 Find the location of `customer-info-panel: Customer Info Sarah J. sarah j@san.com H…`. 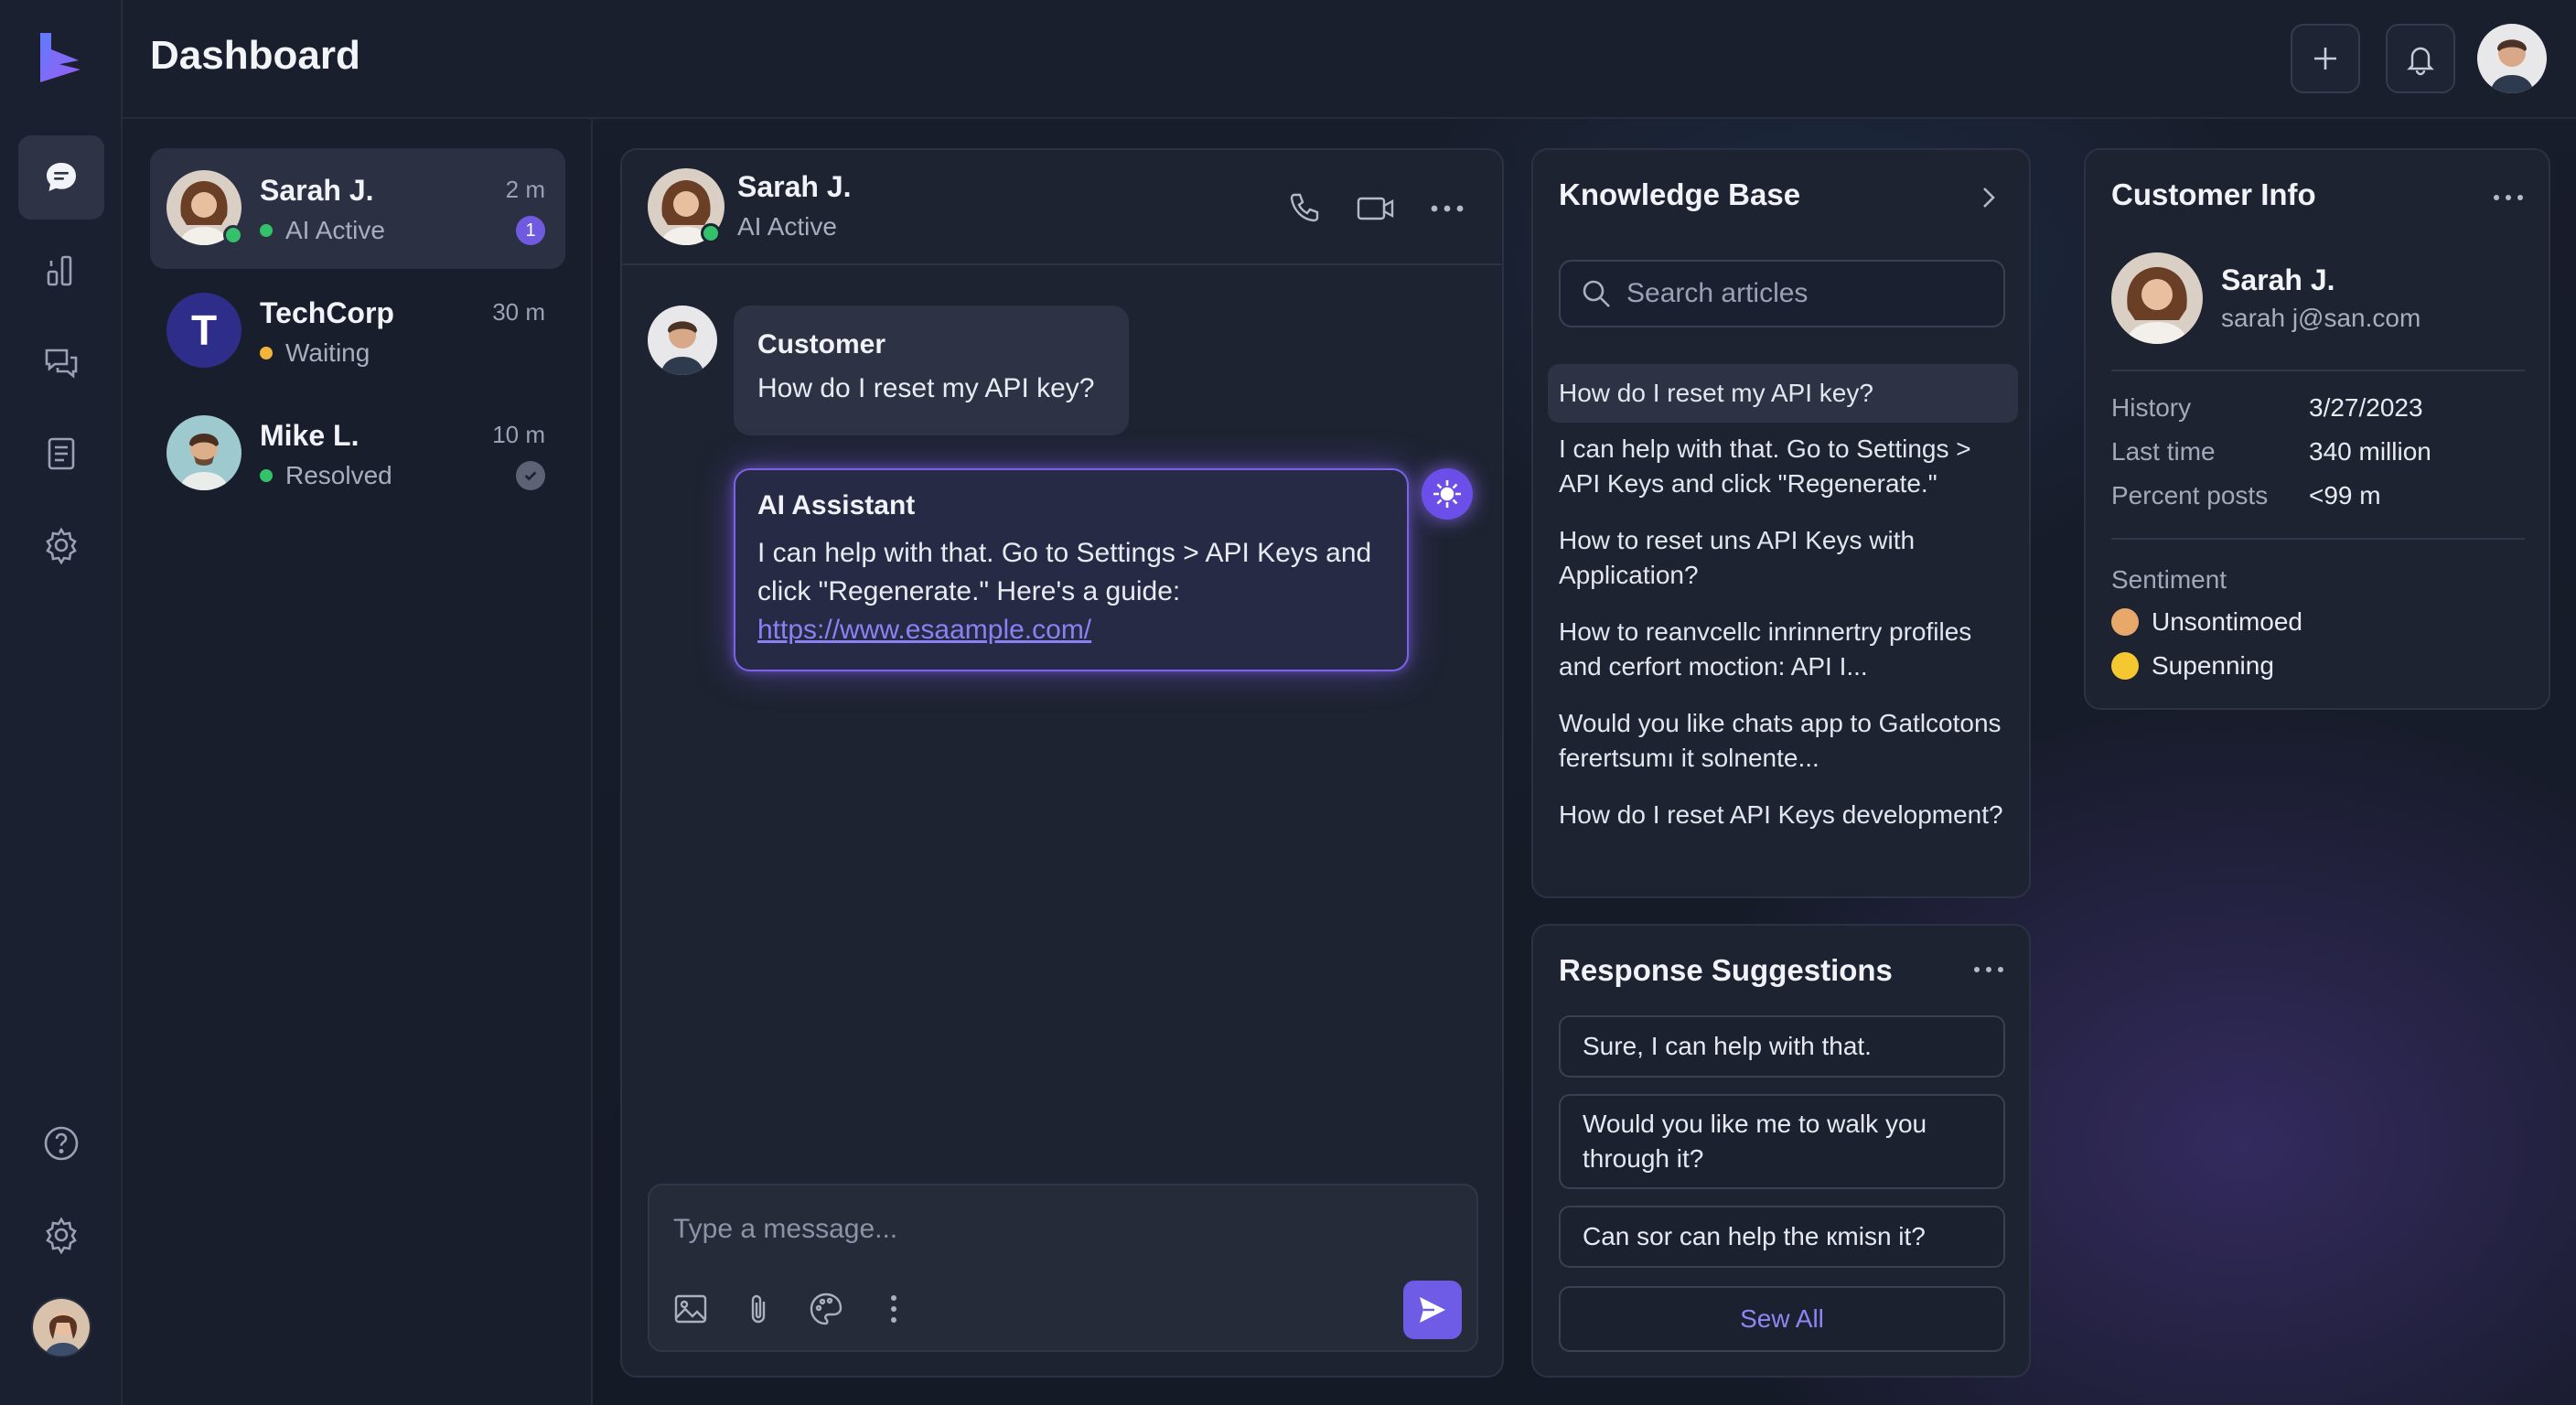

customer-info-panel: Customer Info Sarah J. sarah j@san.com H… is located at coordinates (2317, 429).